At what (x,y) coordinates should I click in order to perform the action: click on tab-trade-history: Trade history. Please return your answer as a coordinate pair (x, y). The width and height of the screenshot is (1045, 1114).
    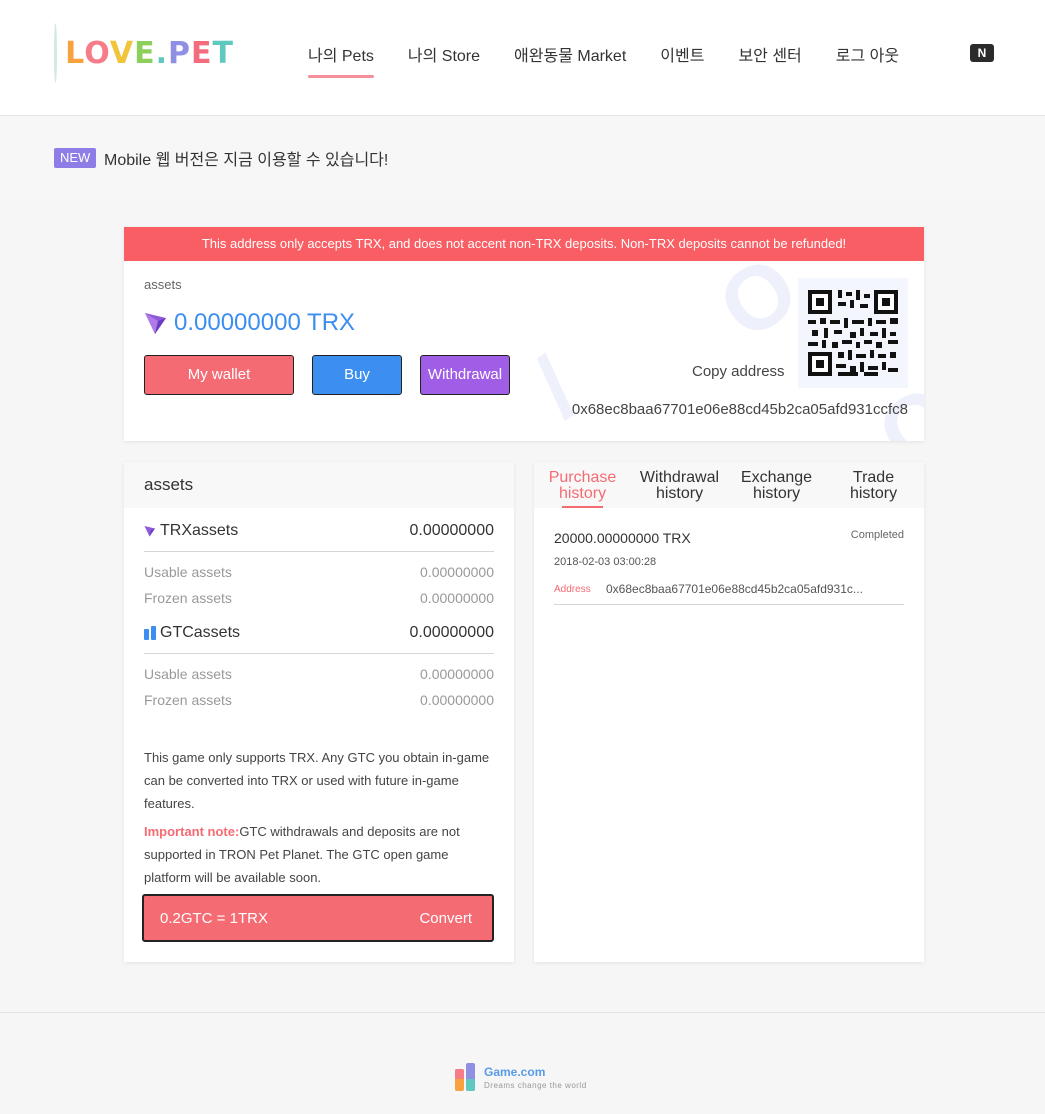
    Looking at the image, I should click on (873, 485).